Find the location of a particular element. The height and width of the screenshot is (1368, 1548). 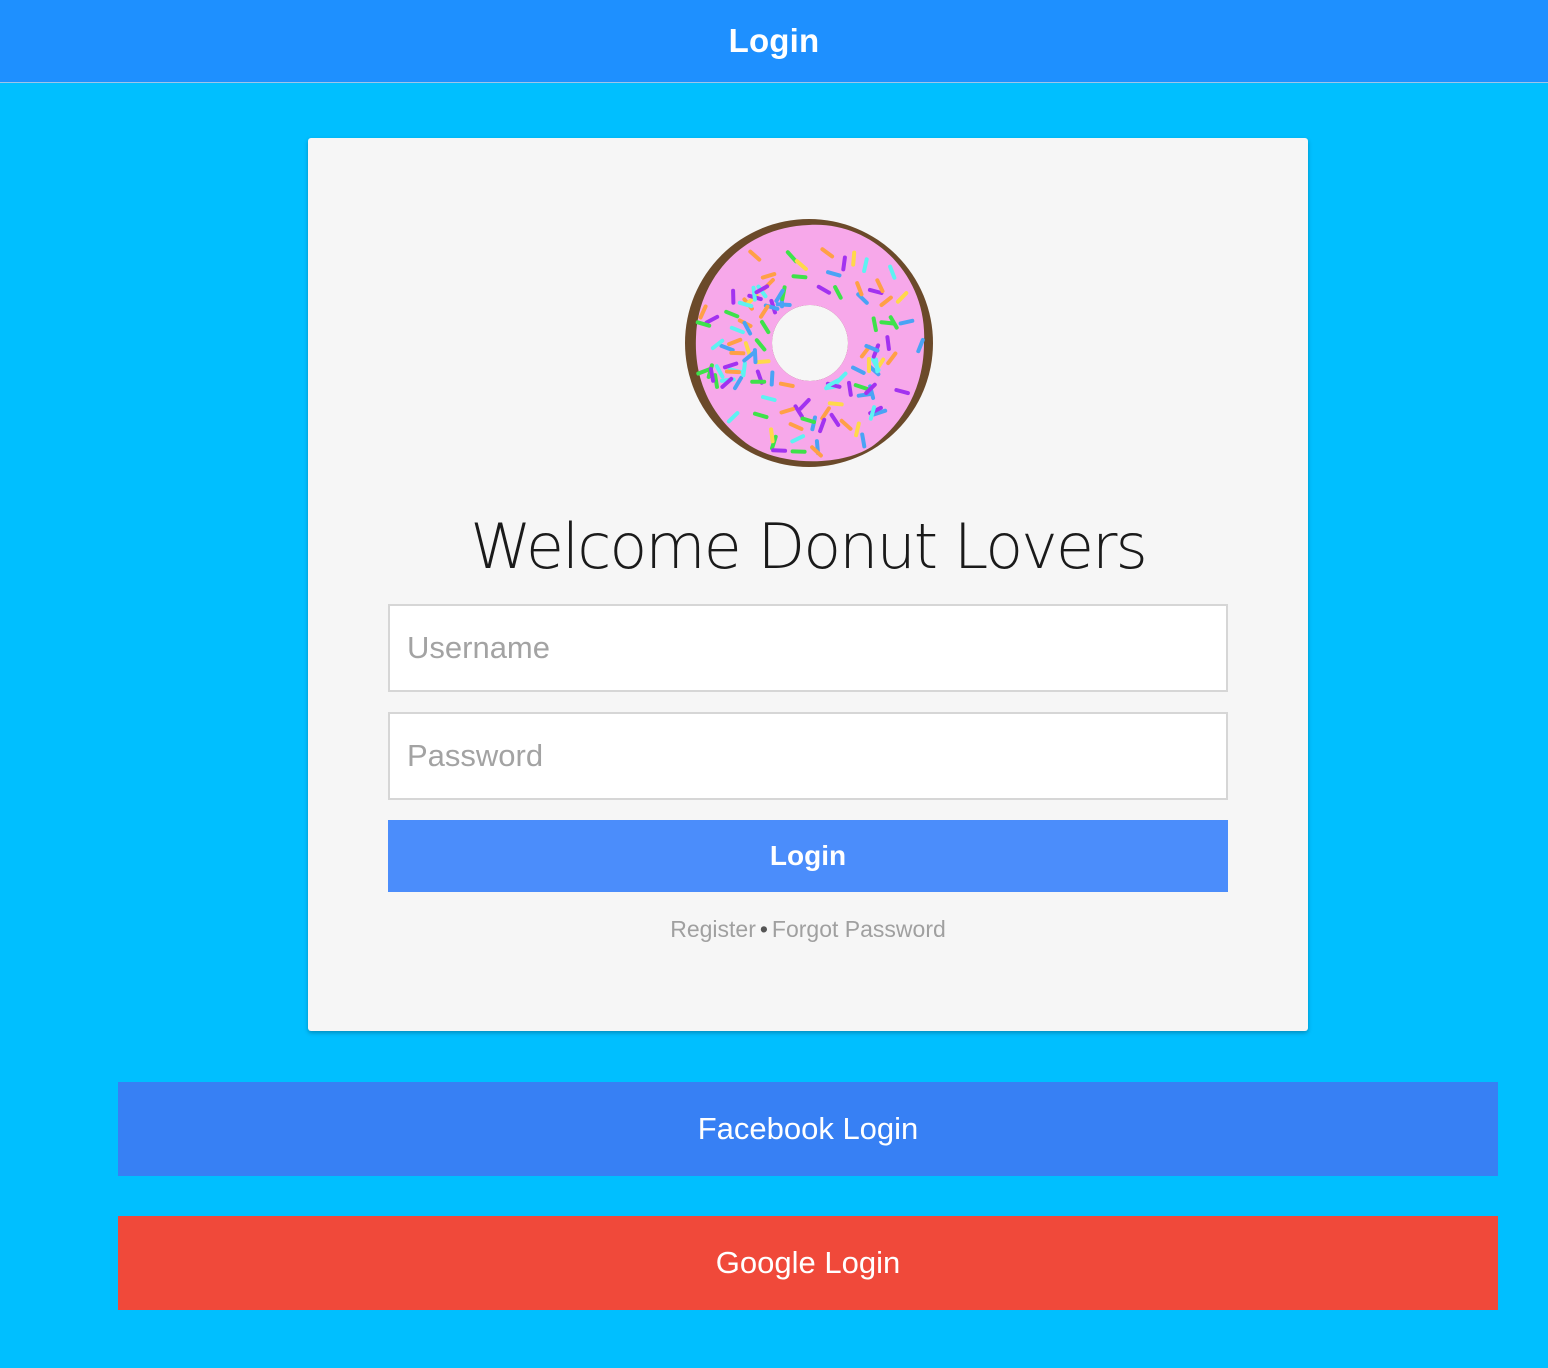

page-title: Login is located at coordinates (774, 40).